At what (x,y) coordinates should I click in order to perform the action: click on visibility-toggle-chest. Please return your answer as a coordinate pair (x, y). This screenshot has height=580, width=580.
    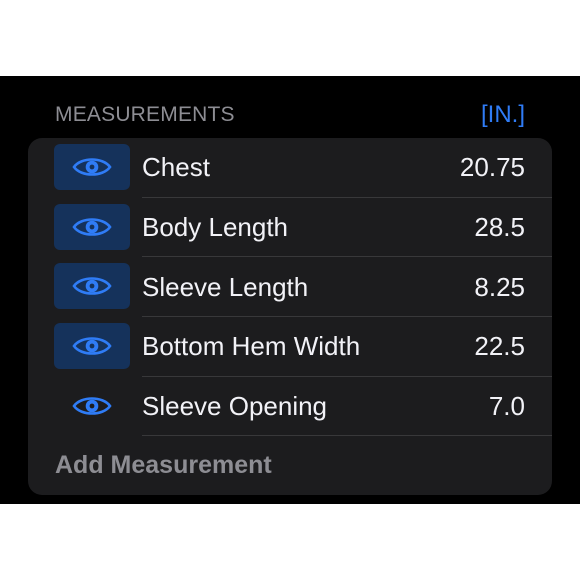
    Looking at the image, I should click on (92, 167).